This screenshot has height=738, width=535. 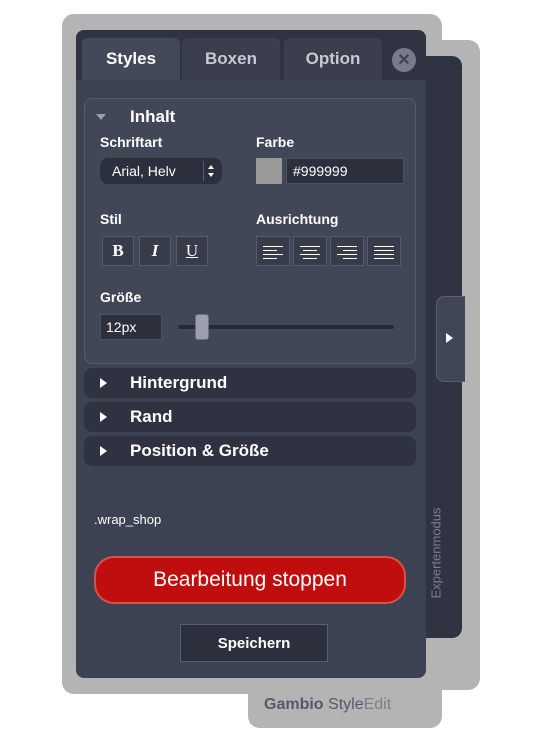 What do you see at coordinates (179, 382) in the screenshot?
I see `section-hintergrund-label: Hintergrund` at bounding box center [179, 382].